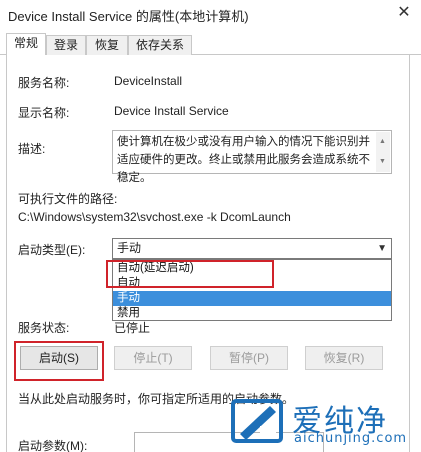 The height and width of the screenshot is (452, 421). Describe the element at coordinates (128, 16) in the screenshot. I see `window-title: Device Install Service 的属性(本地计算机)` at that location.